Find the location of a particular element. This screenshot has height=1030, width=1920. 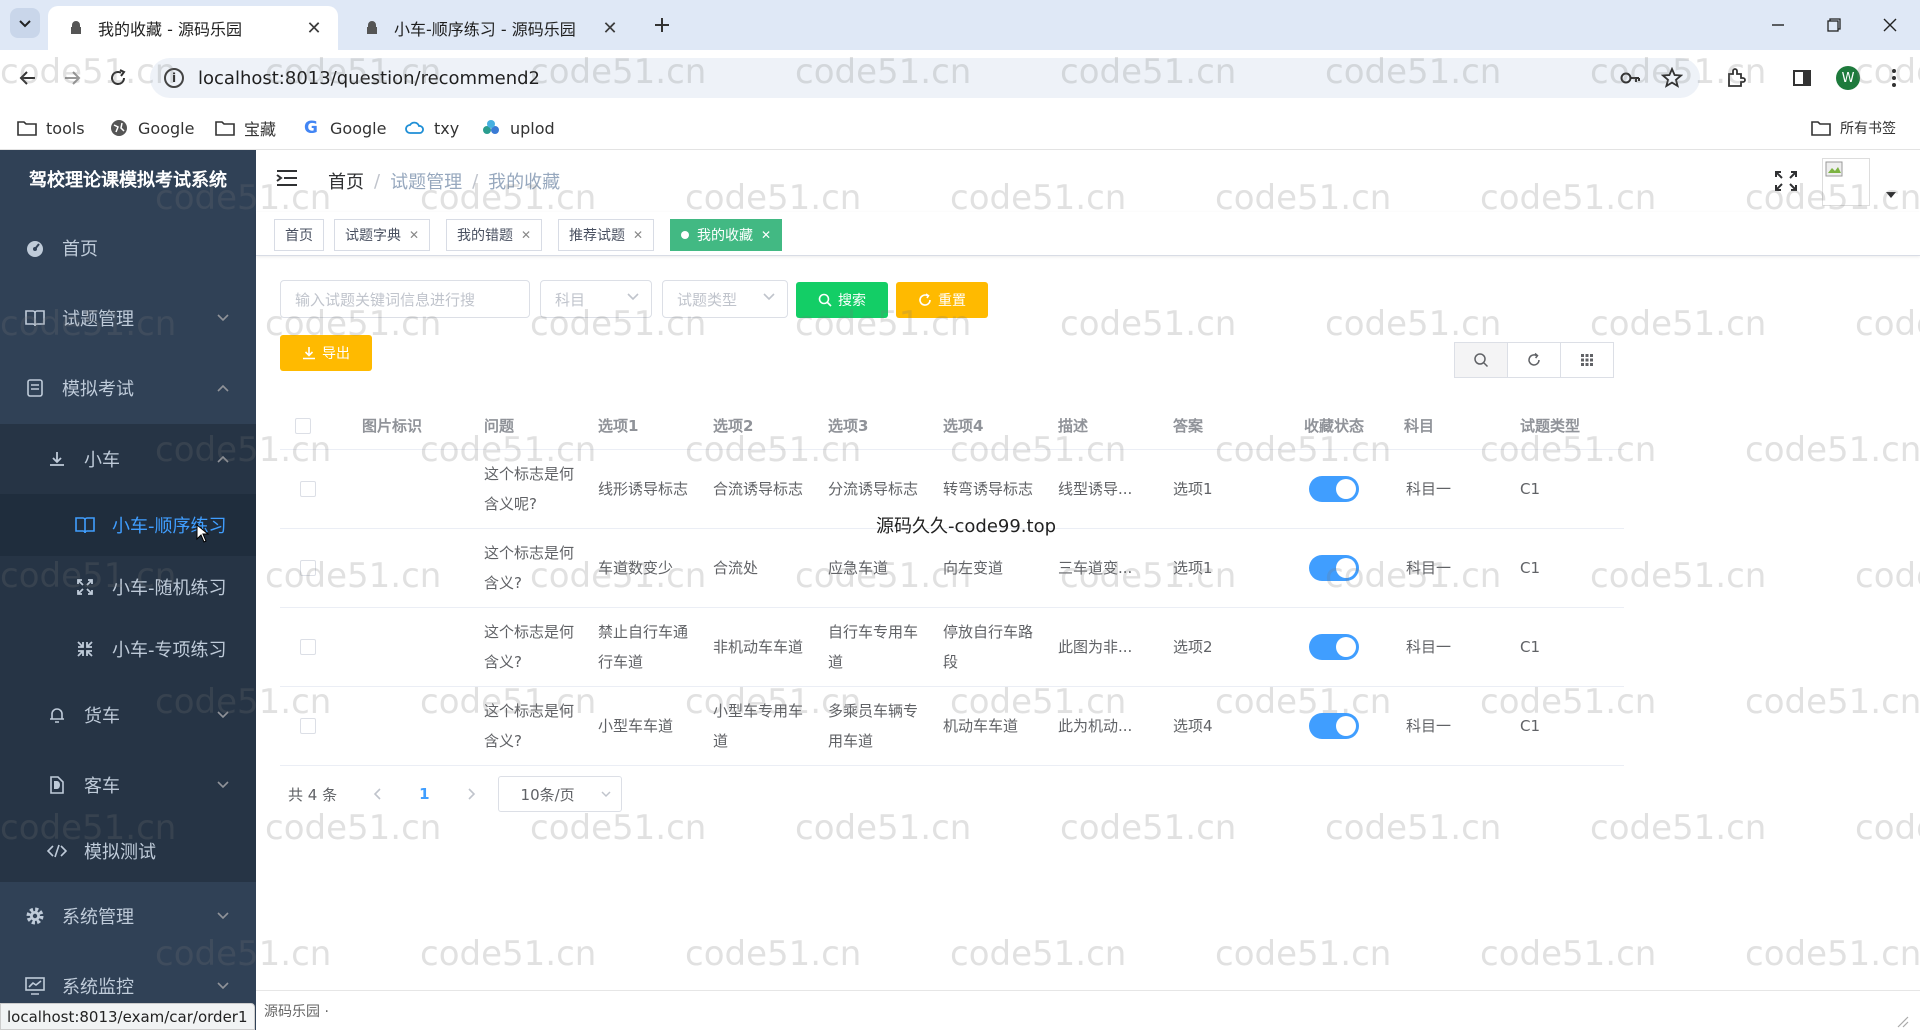

tags-view: 首页 试题字典 ✕ 我的错题 ✕ 推荐试题 ✕ 我的收藏 ✕ is located at coordinates (1088, 234).